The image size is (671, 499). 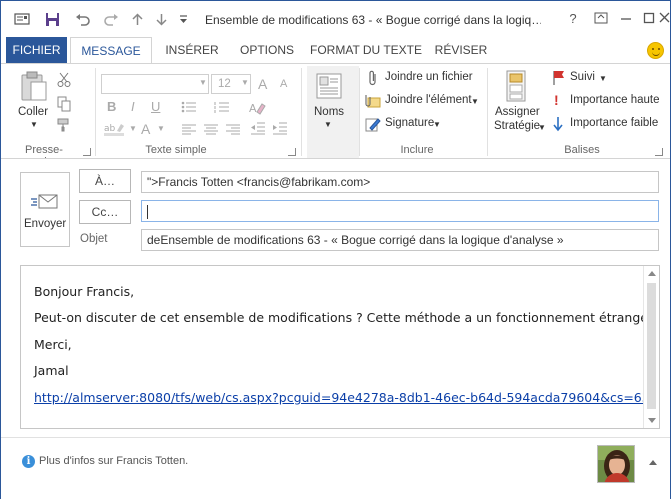 I want to click on low-importance-icon, so click(x=558, y=125).